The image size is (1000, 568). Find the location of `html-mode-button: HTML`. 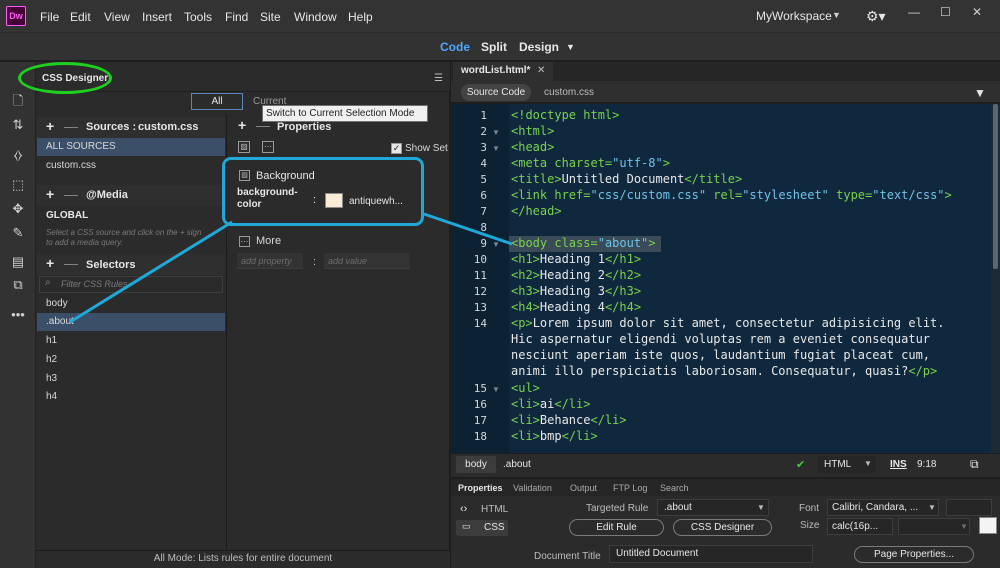

html-mode-button: HTML is located at coordinates (494, 509).